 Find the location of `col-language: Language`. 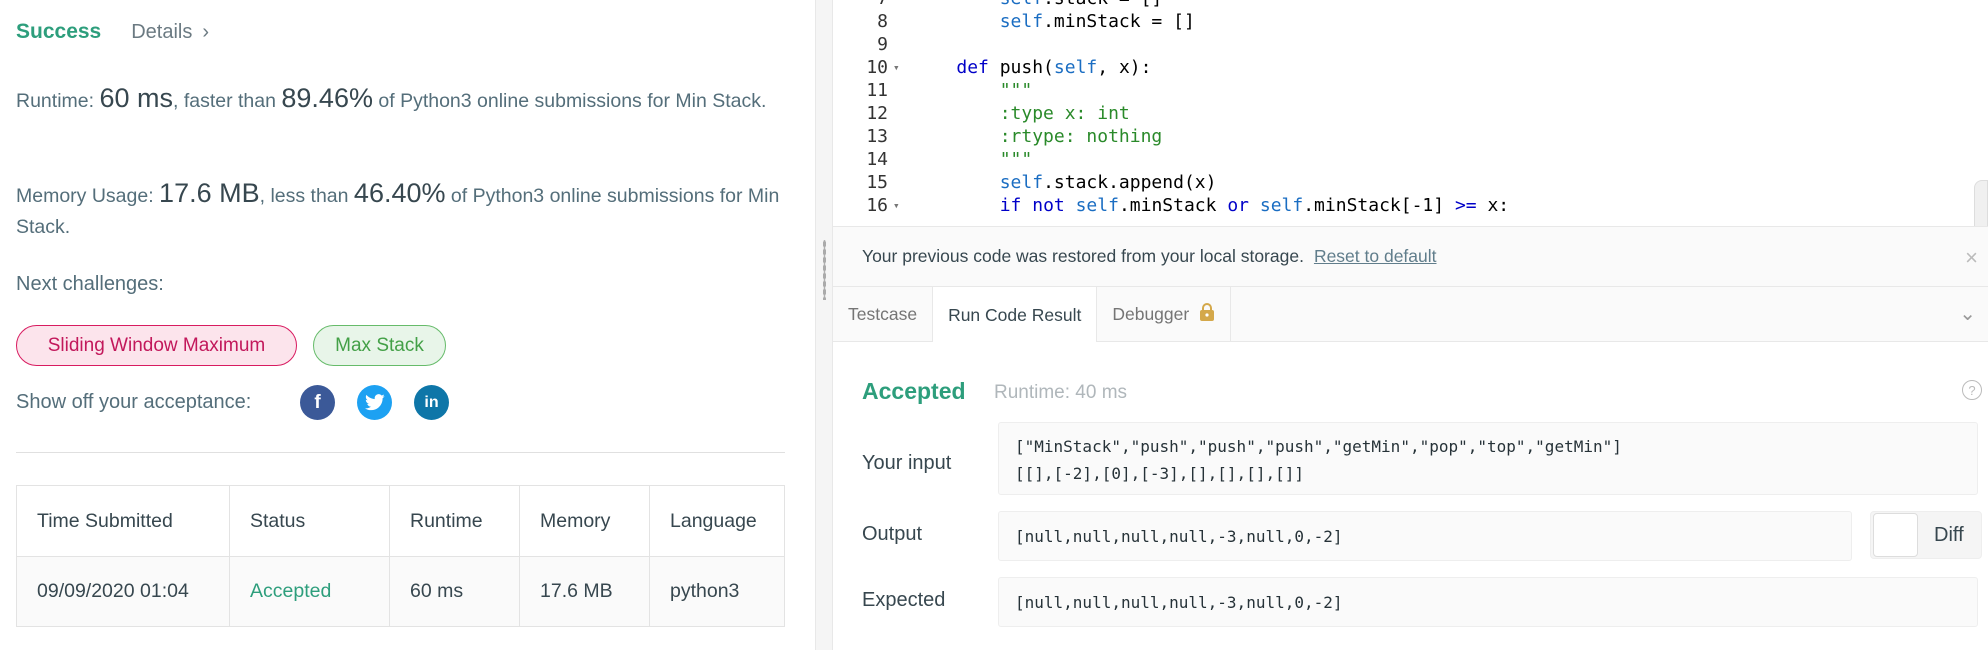

col-language: Language is located at coordinates (717, 521).